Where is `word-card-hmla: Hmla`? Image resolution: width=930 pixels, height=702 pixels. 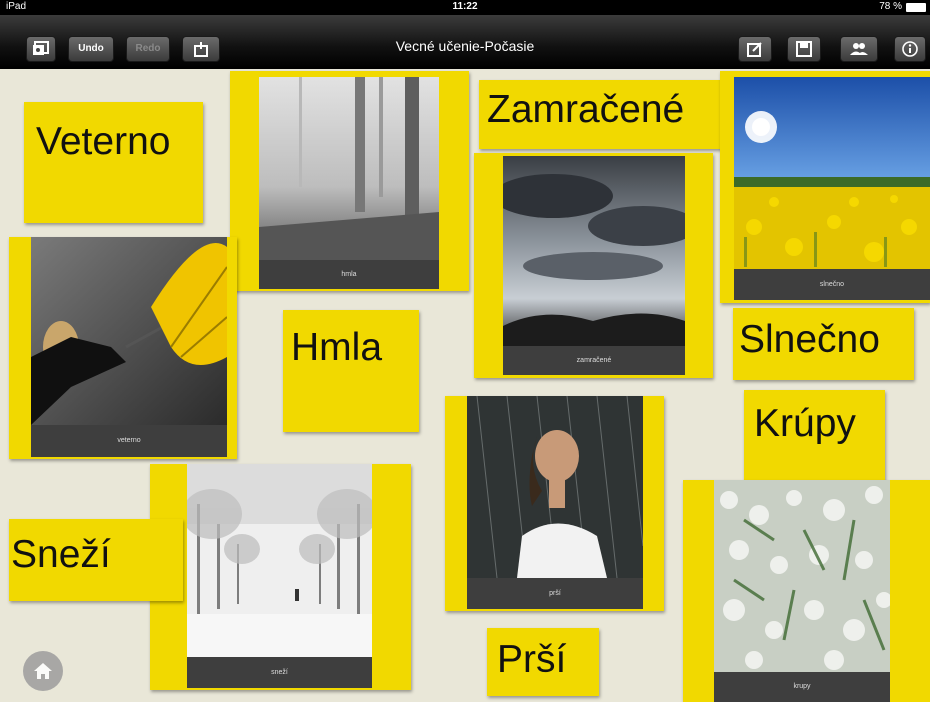 word-card-hmla: Hmla is located at coordinates (351, 371).